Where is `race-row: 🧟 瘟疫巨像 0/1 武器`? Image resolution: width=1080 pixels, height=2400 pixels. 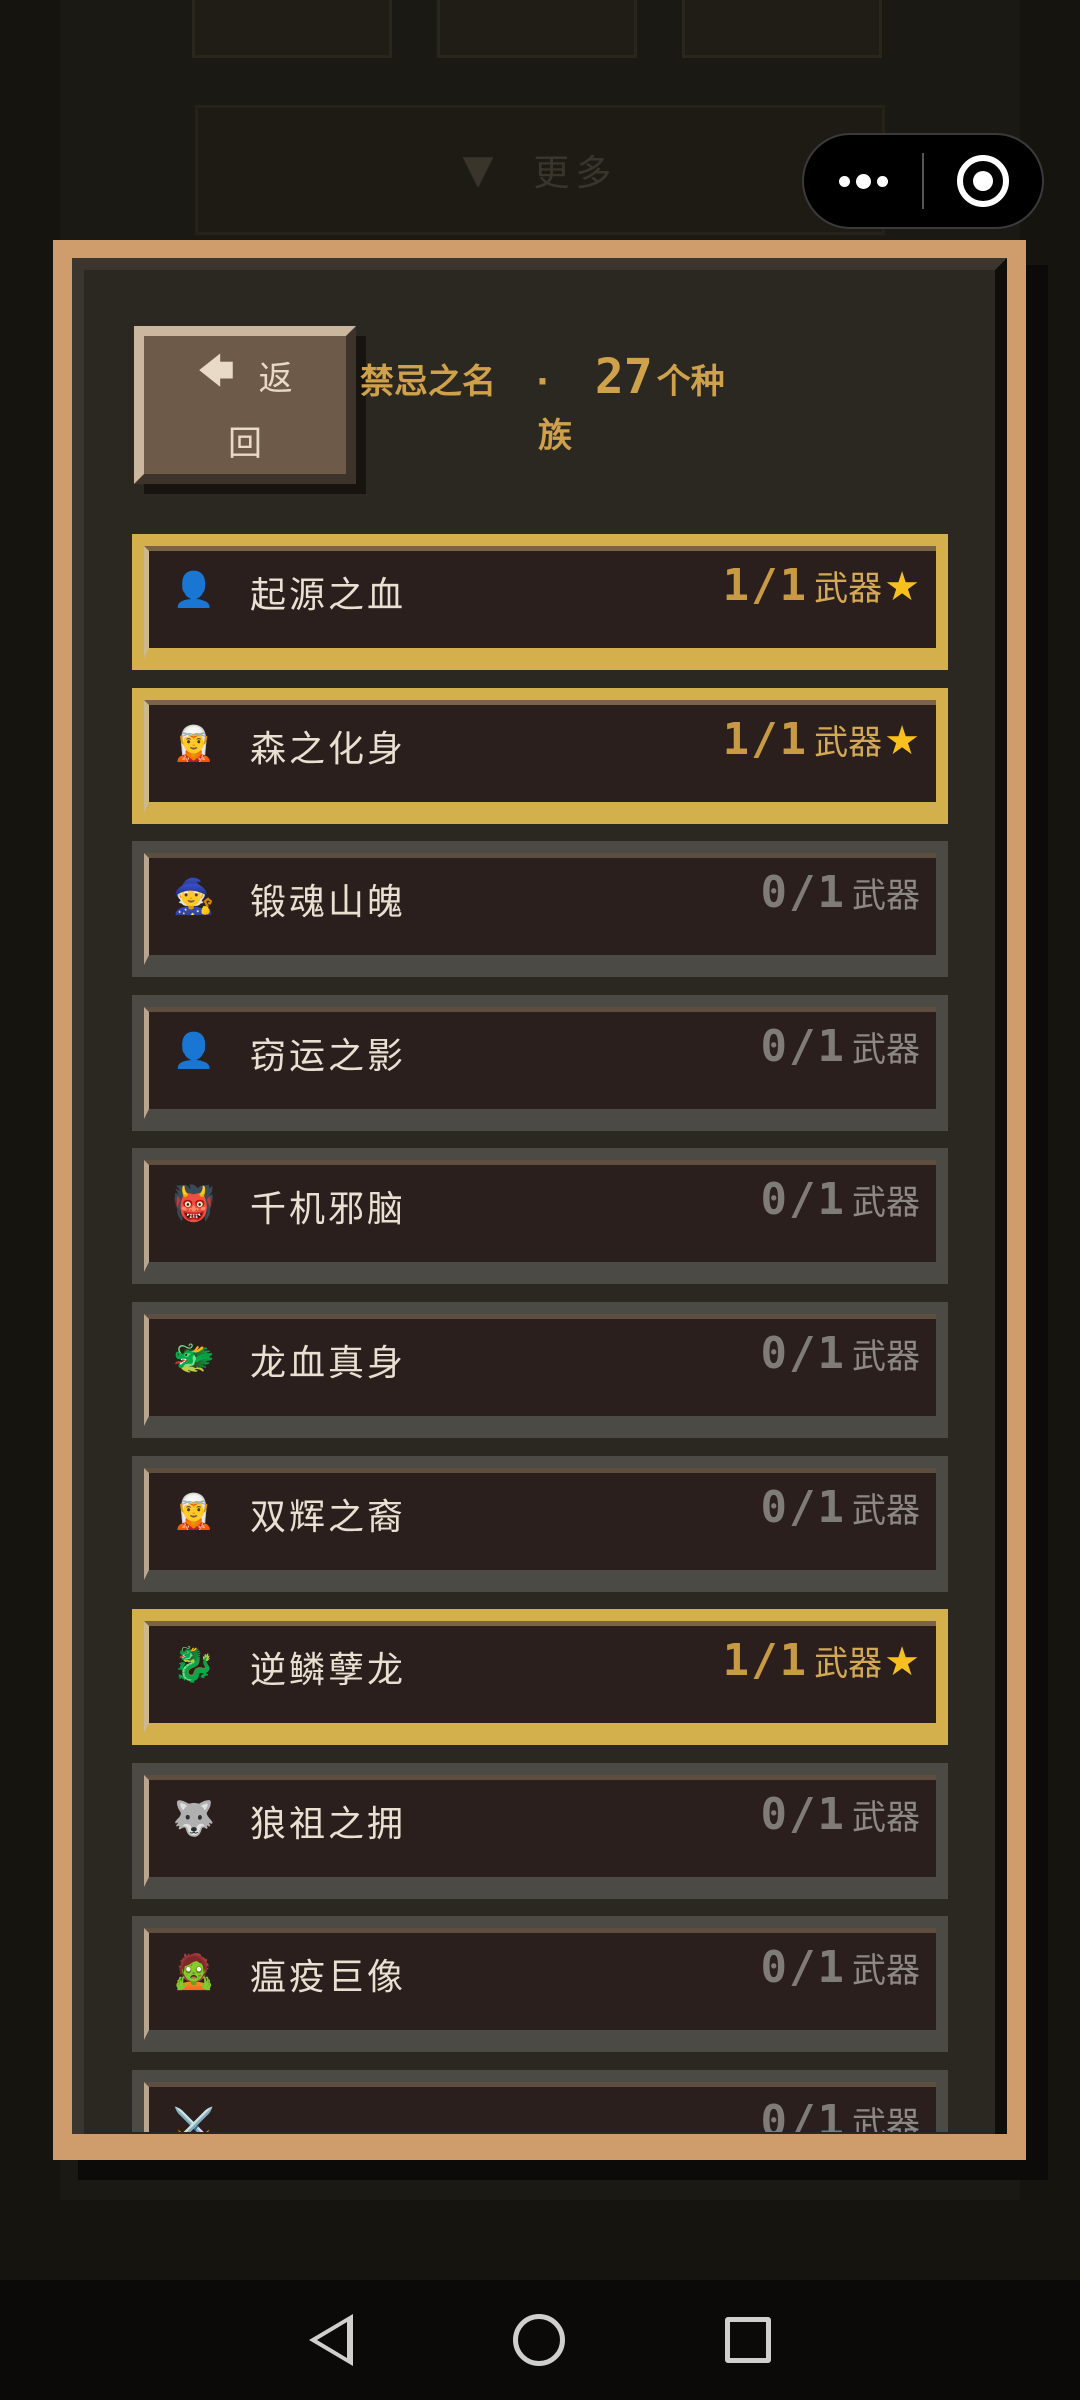 race-row: 🧟 瘟疫巨像 0/1 武器 is located at coordinates (540, 1984).